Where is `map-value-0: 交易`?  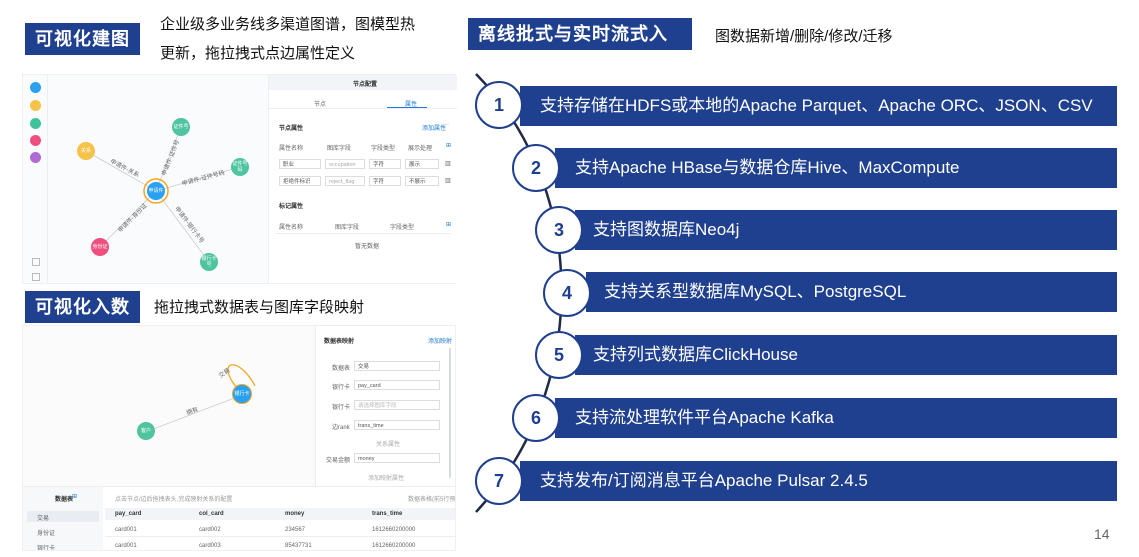
map-value-0: 交易 is located at coordinates (397, 366).